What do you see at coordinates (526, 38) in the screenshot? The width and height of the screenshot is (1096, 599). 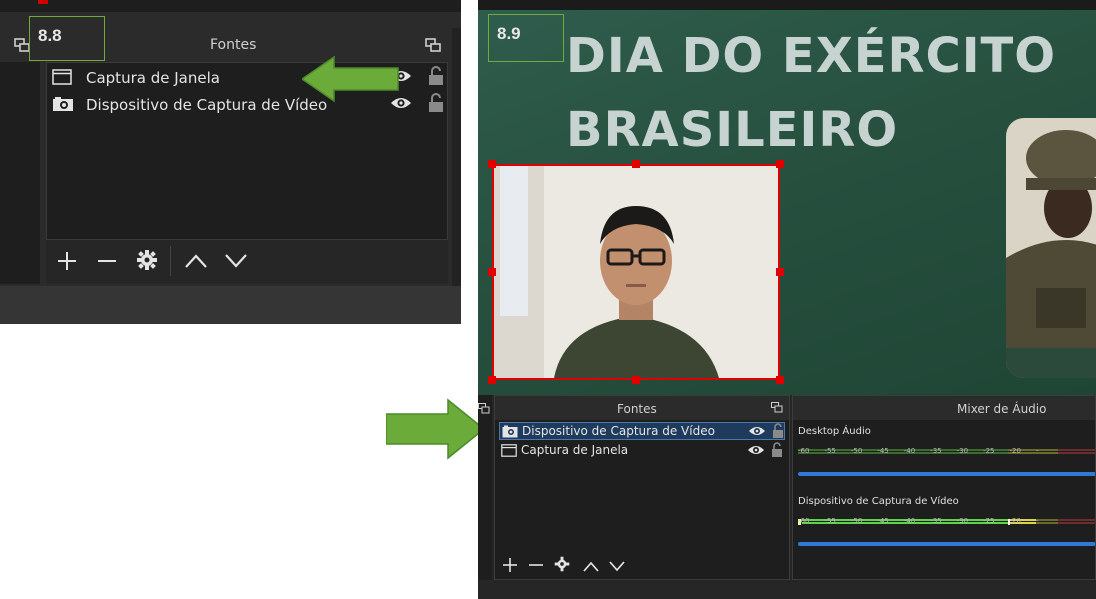 I see `figure-label-8-9: 8.9` at bounding box center [526, 38].